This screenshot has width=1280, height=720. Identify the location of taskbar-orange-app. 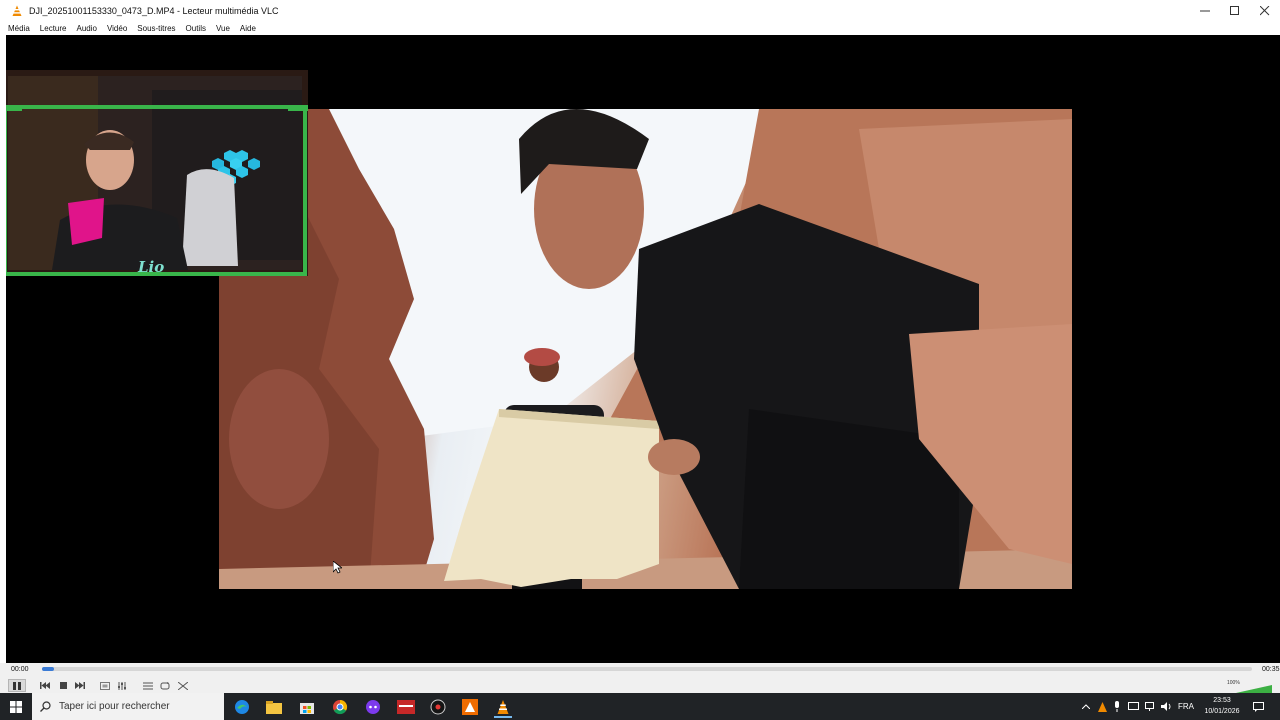
(470, 706).